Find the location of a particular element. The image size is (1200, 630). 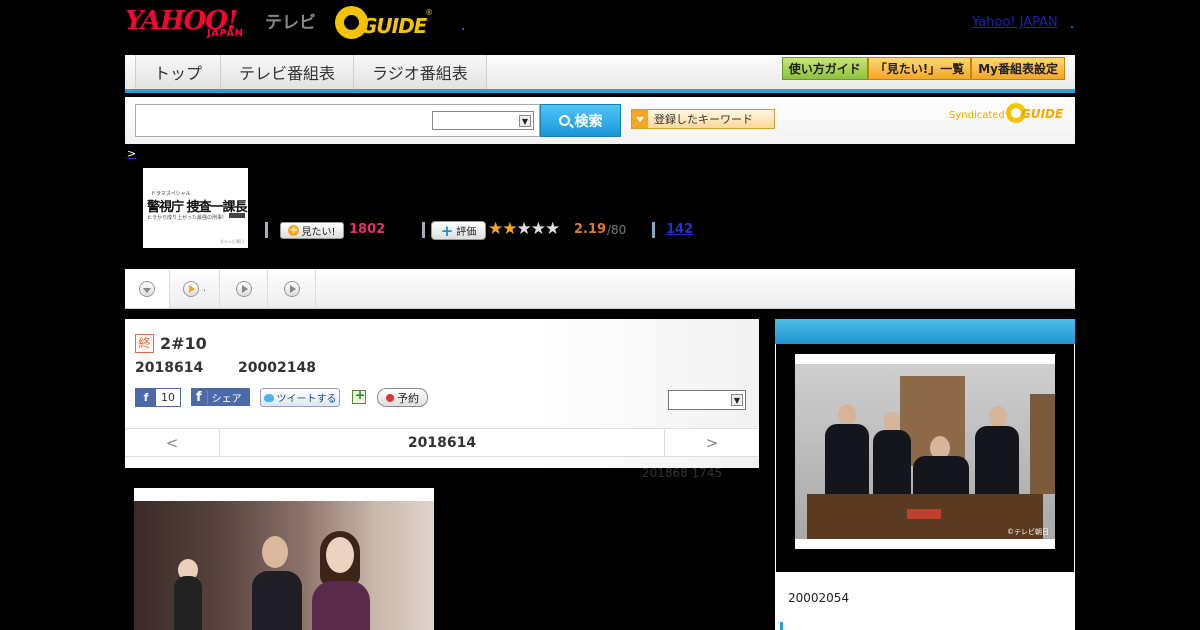

want-to-see-count: 1802 is located at coordinates (367, 229).